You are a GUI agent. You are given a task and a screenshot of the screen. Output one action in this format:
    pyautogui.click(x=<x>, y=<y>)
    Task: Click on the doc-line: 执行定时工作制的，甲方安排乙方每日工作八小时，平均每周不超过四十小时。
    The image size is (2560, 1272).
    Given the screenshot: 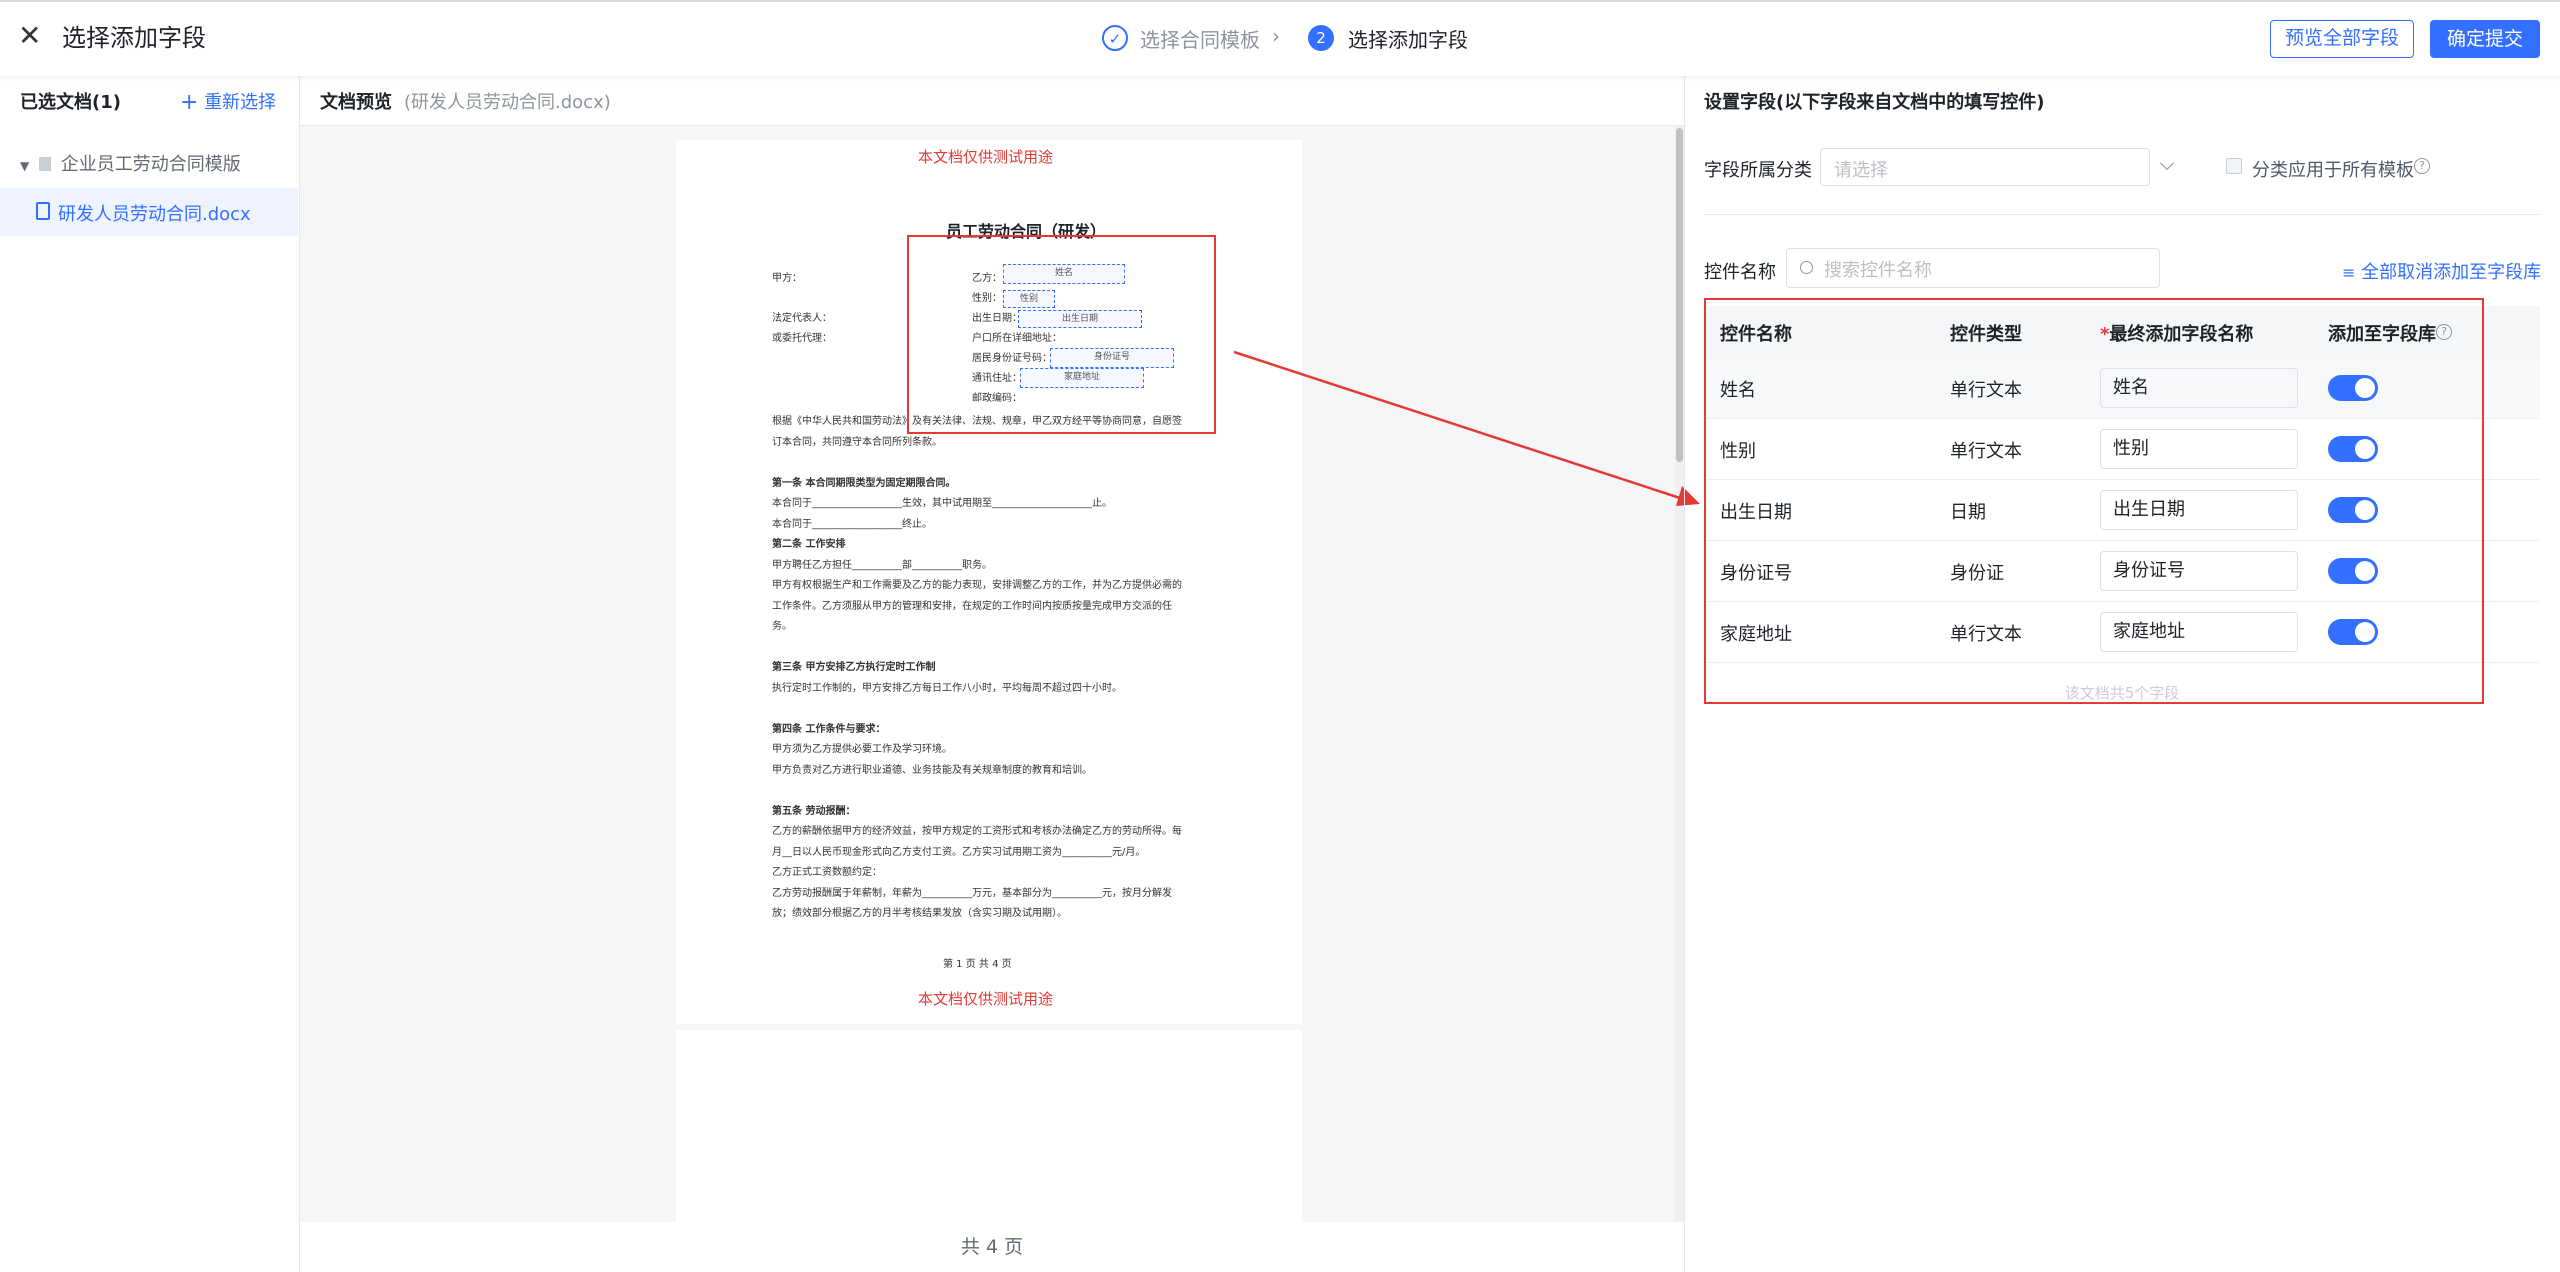 What is the action you would take?
    pyautogui.click(x=947, y=688)
    